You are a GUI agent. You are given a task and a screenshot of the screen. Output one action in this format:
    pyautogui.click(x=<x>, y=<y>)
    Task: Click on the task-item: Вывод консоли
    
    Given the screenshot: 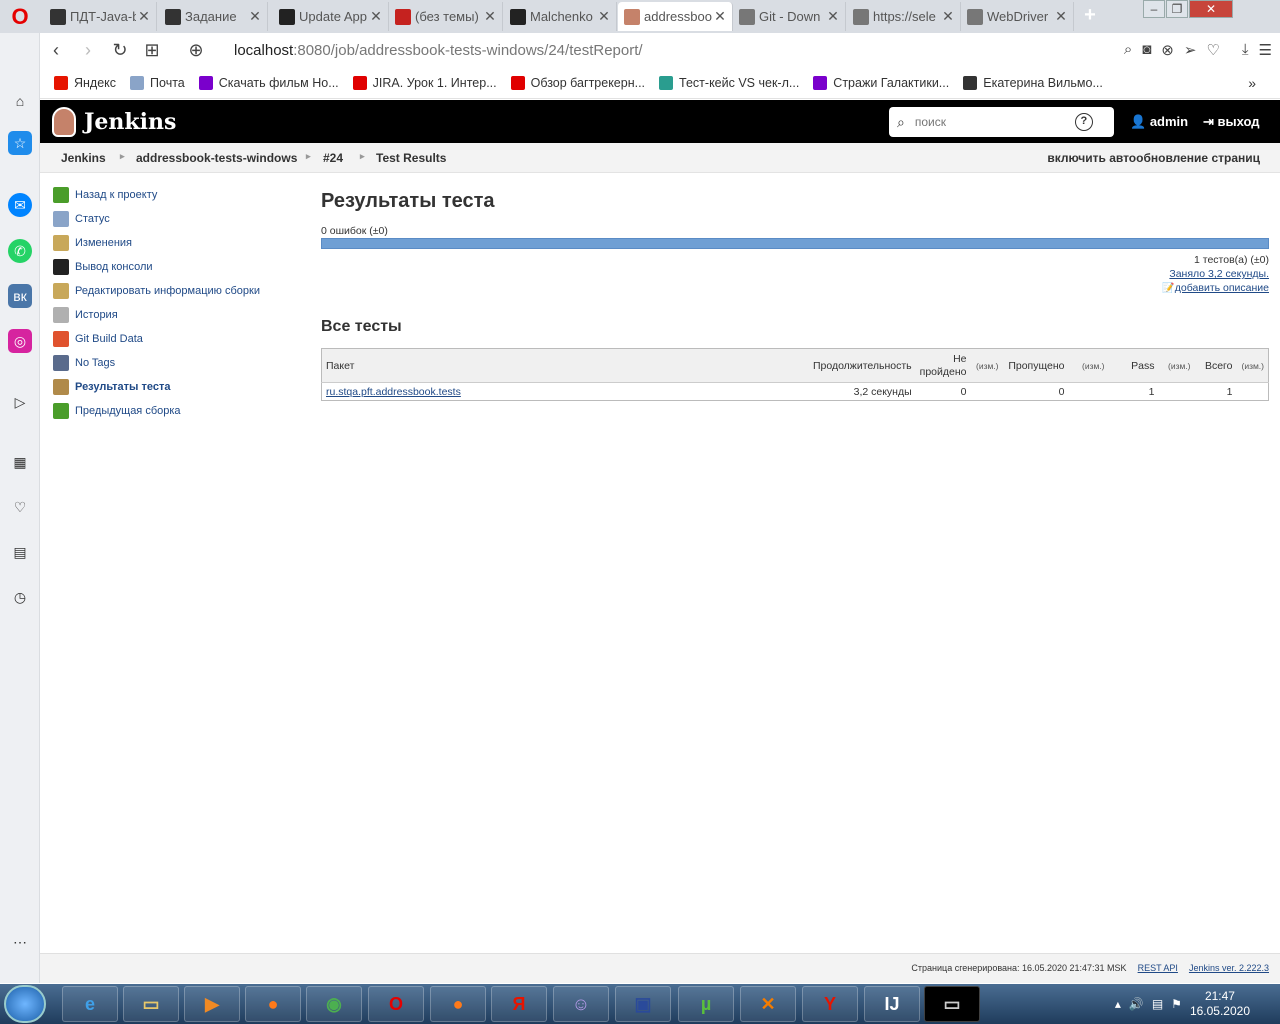 What is the action you would take?
    pyautogui.click(x=178, y=267)
    